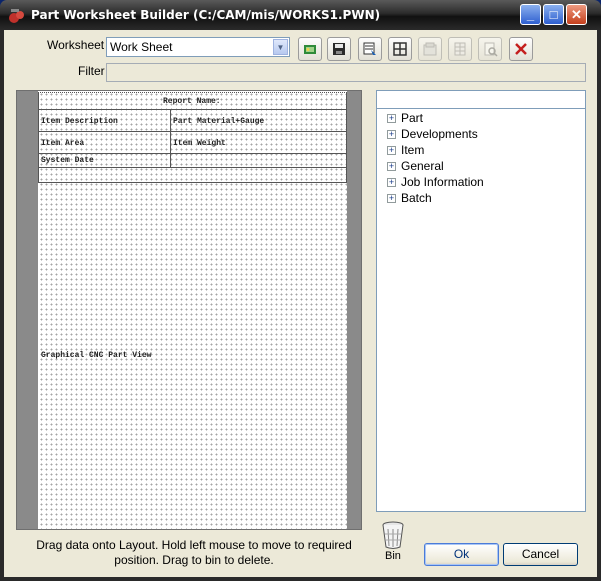  I want to click on select-layout-button, so click(370, 49).